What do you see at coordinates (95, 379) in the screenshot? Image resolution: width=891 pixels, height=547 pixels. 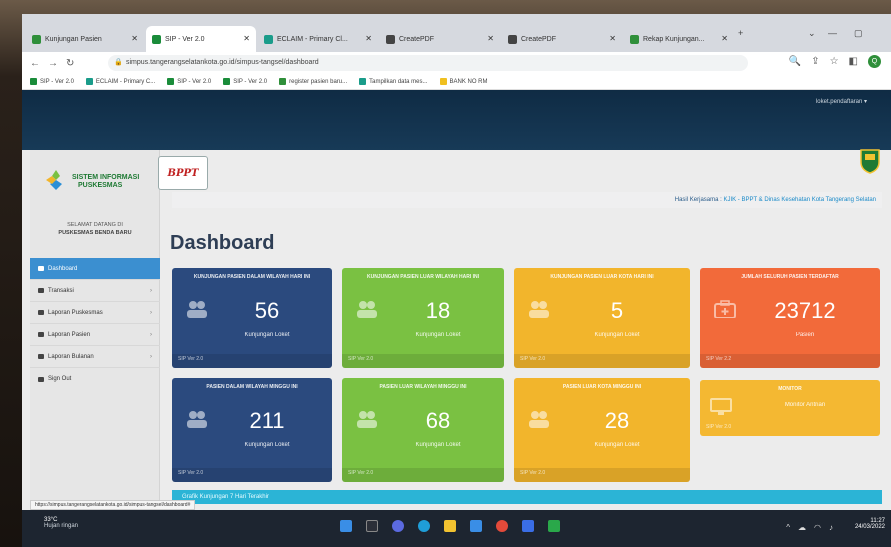 I see `sidebar-item-sign-out: Sign Out` at bounding box center [95, 379].